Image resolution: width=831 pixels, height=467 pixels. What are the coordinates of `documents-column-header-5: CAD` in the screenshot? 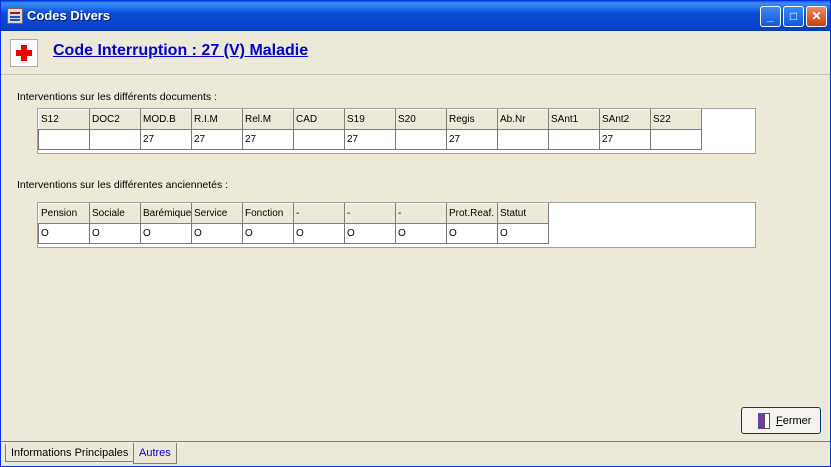 It's located at (319, 119).